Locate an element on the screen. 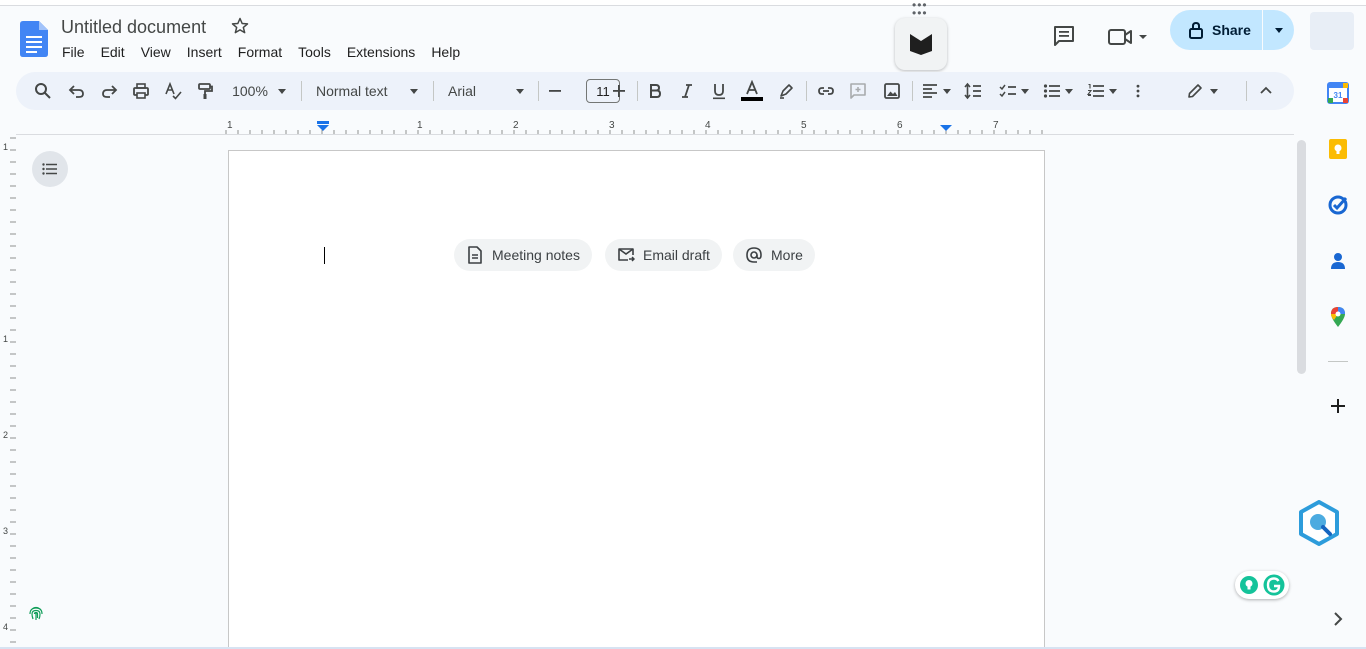 Image resolution: width=1366 pixels, height=649 pixels. zoom-select: 100% is located at coordinates (259, 91).